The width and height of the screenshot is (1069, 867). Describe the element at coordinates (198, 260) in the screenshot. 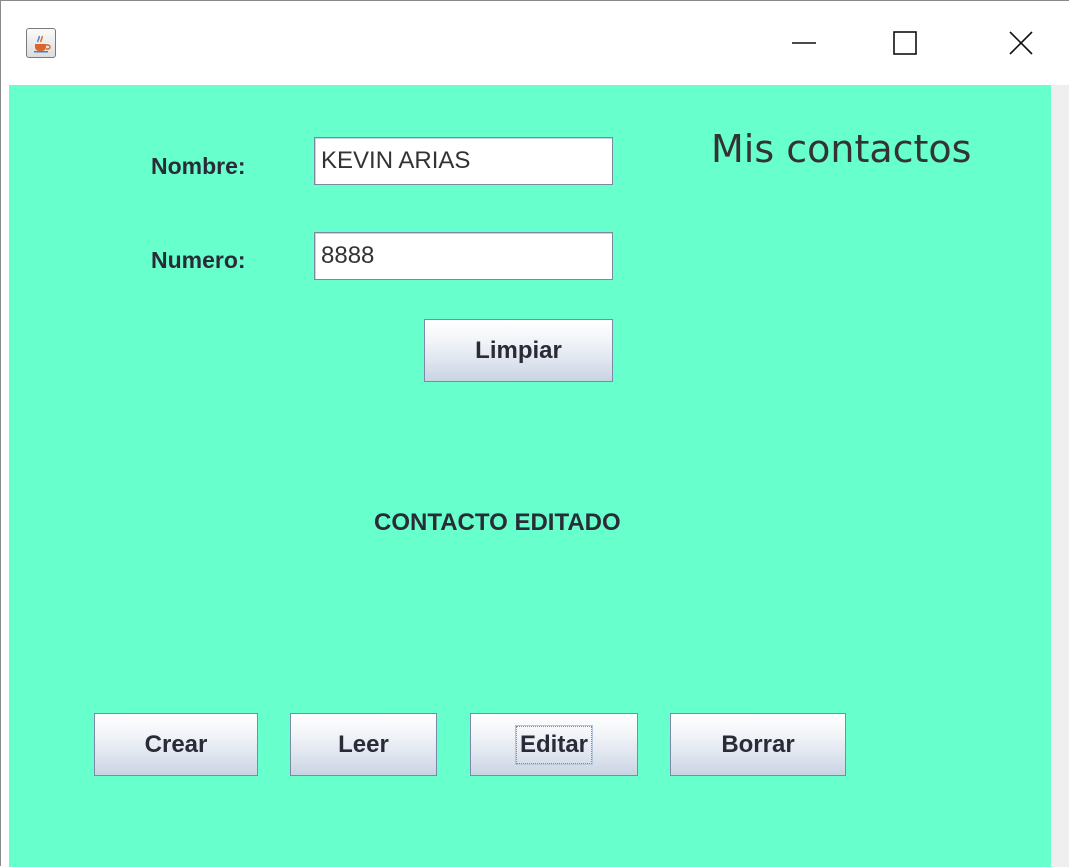

I see `numero-label: Numero:` at that location.